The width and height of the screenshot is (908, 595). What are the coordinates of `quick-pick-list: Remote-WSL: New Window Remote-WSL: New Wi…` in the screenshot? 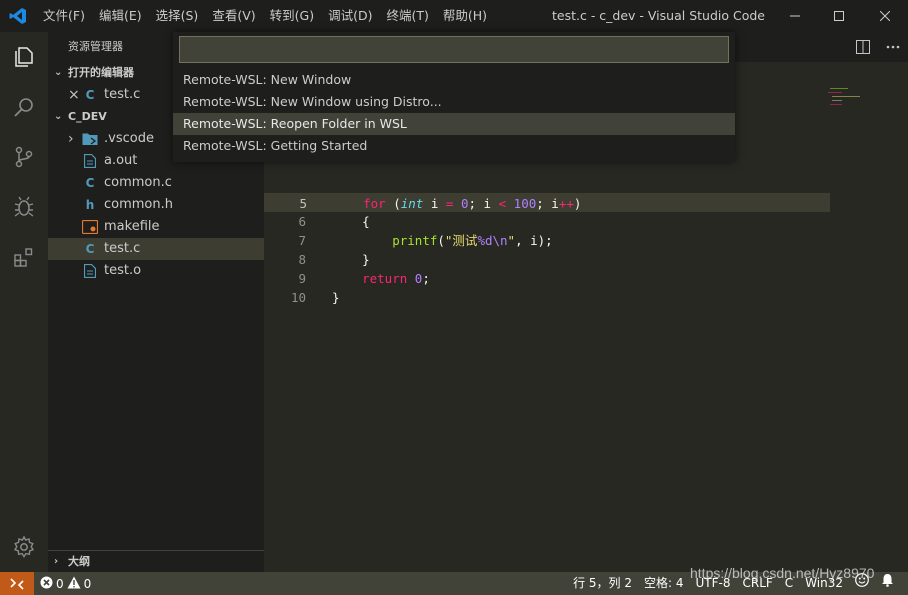 It's located at (454, 113).